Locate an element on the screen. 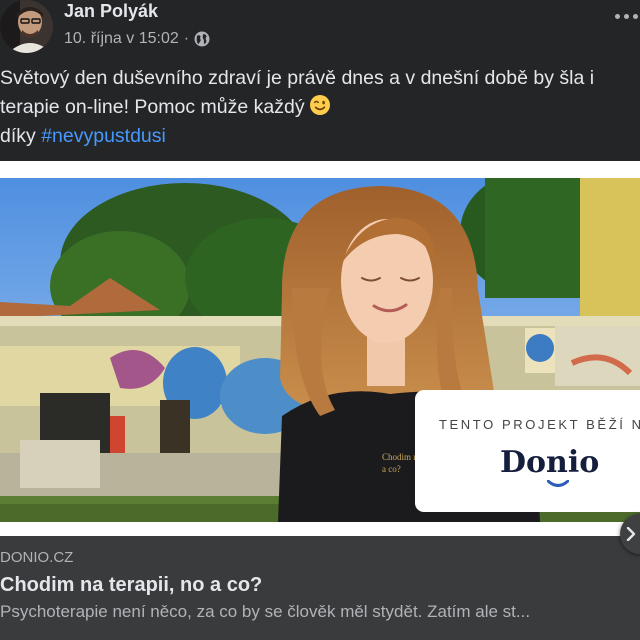  more-options-button is located at coordinates (626, 16).